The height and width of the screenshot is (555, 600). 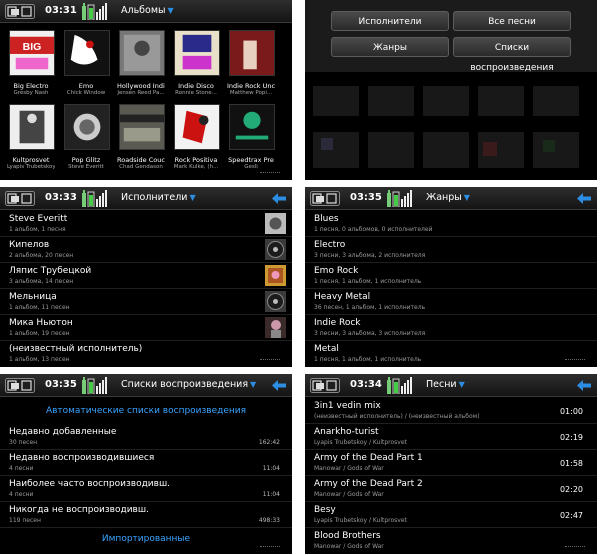 I want to click on album-item: Speedtrax Pre Gesli, so click(x=251, y=137).